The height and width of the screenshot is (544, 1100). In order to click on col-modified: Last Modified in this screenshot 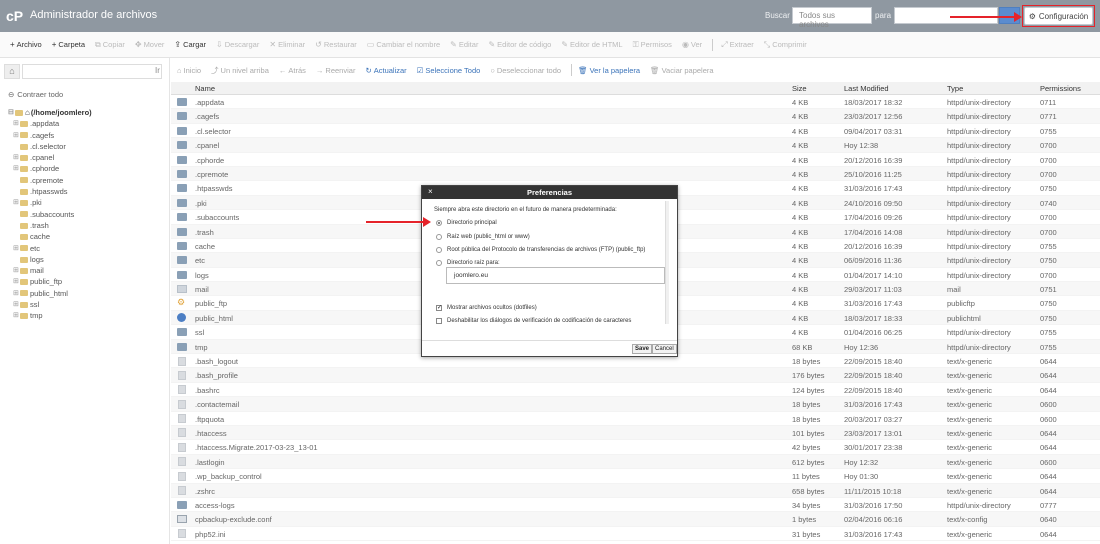, I will do `click(866, 88)`.